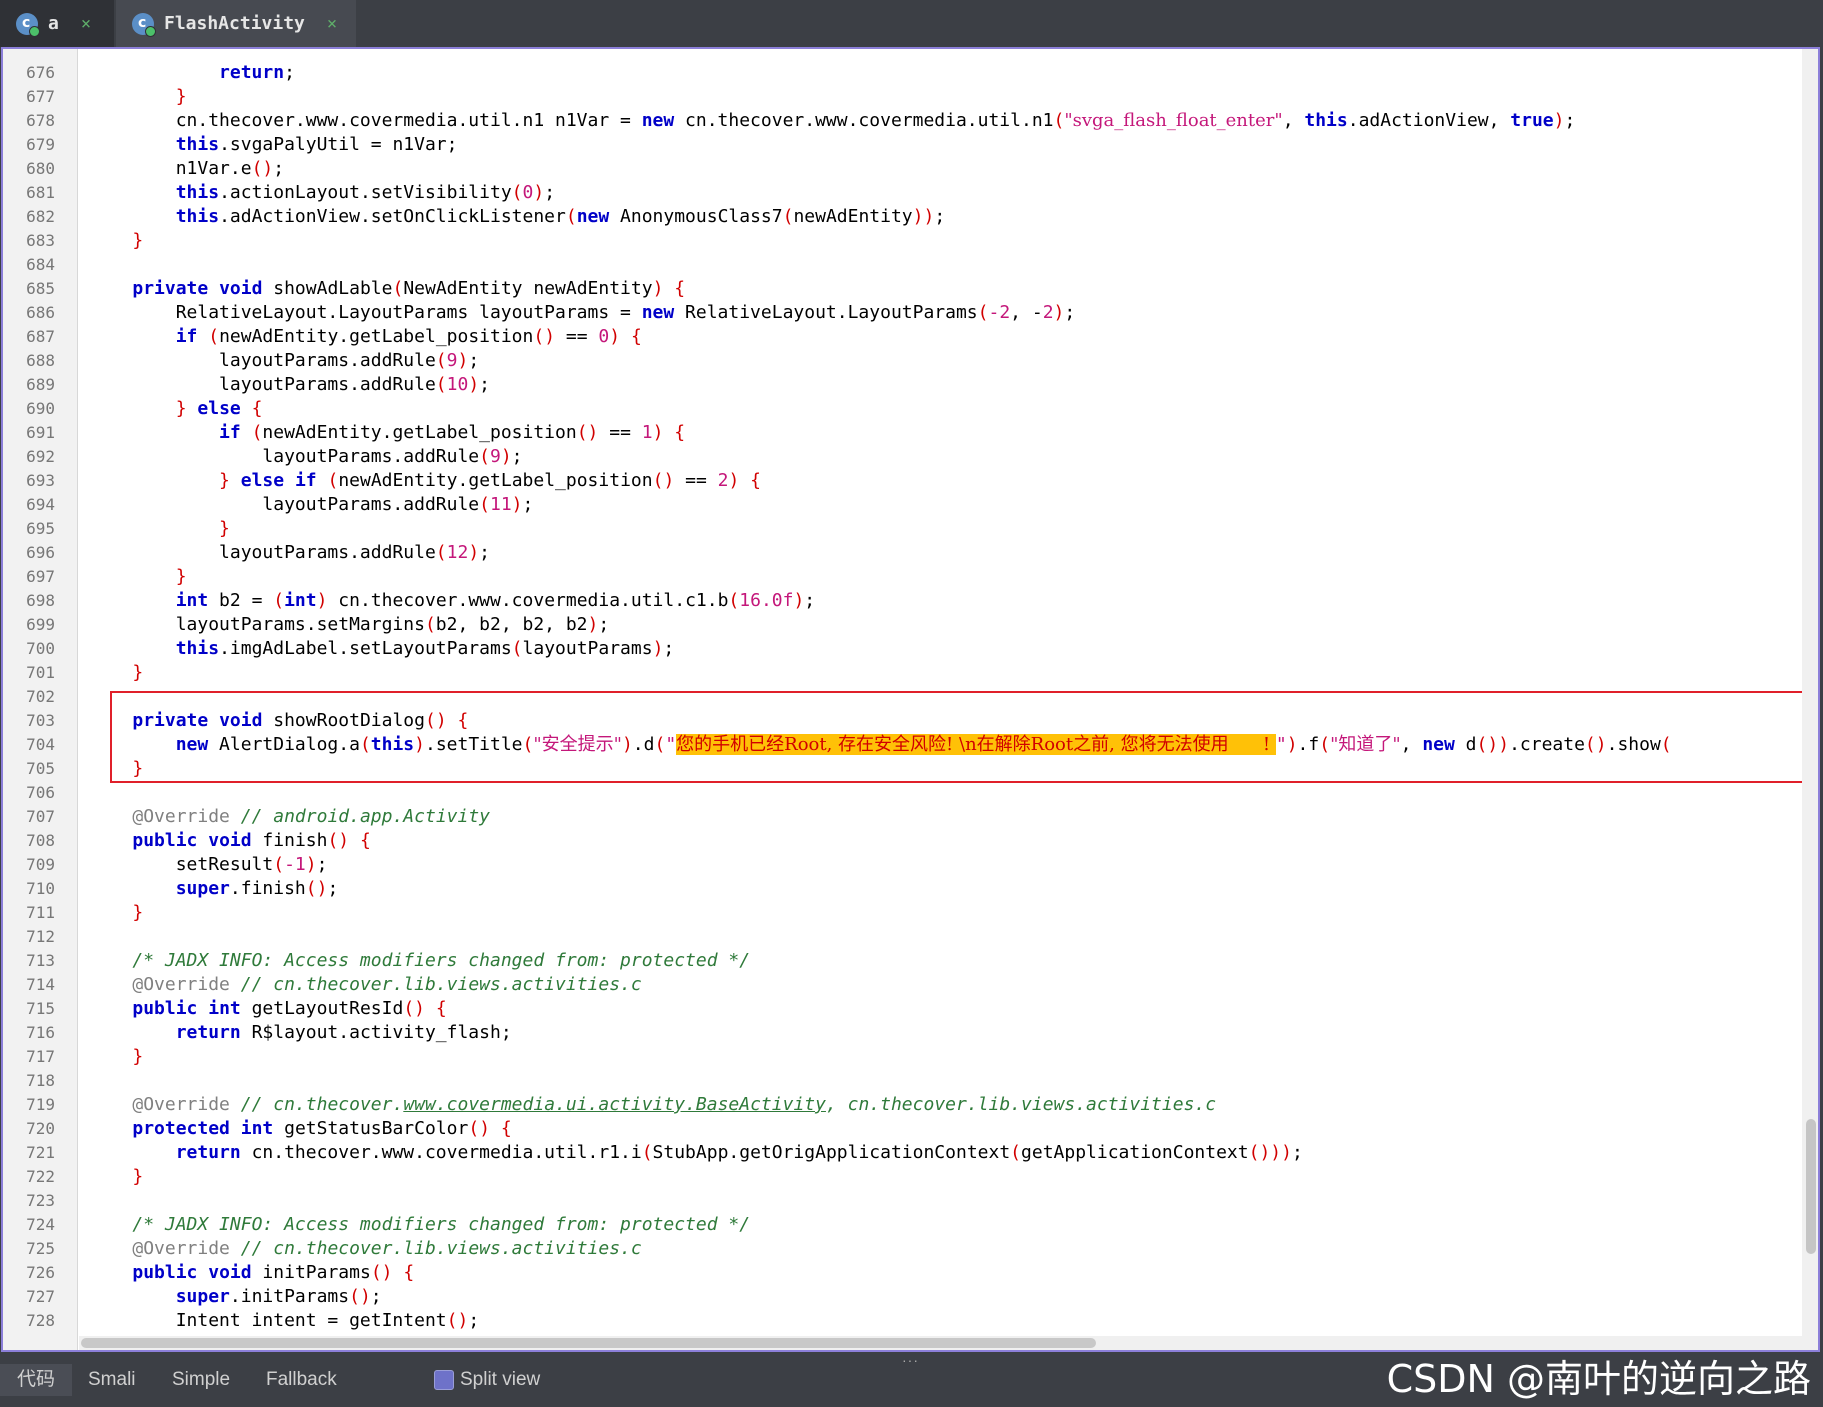  What do you see at coordinates (503, 73) in the screenshot?
I see `code-line: 676 return;` at bounding box center [503, 73].